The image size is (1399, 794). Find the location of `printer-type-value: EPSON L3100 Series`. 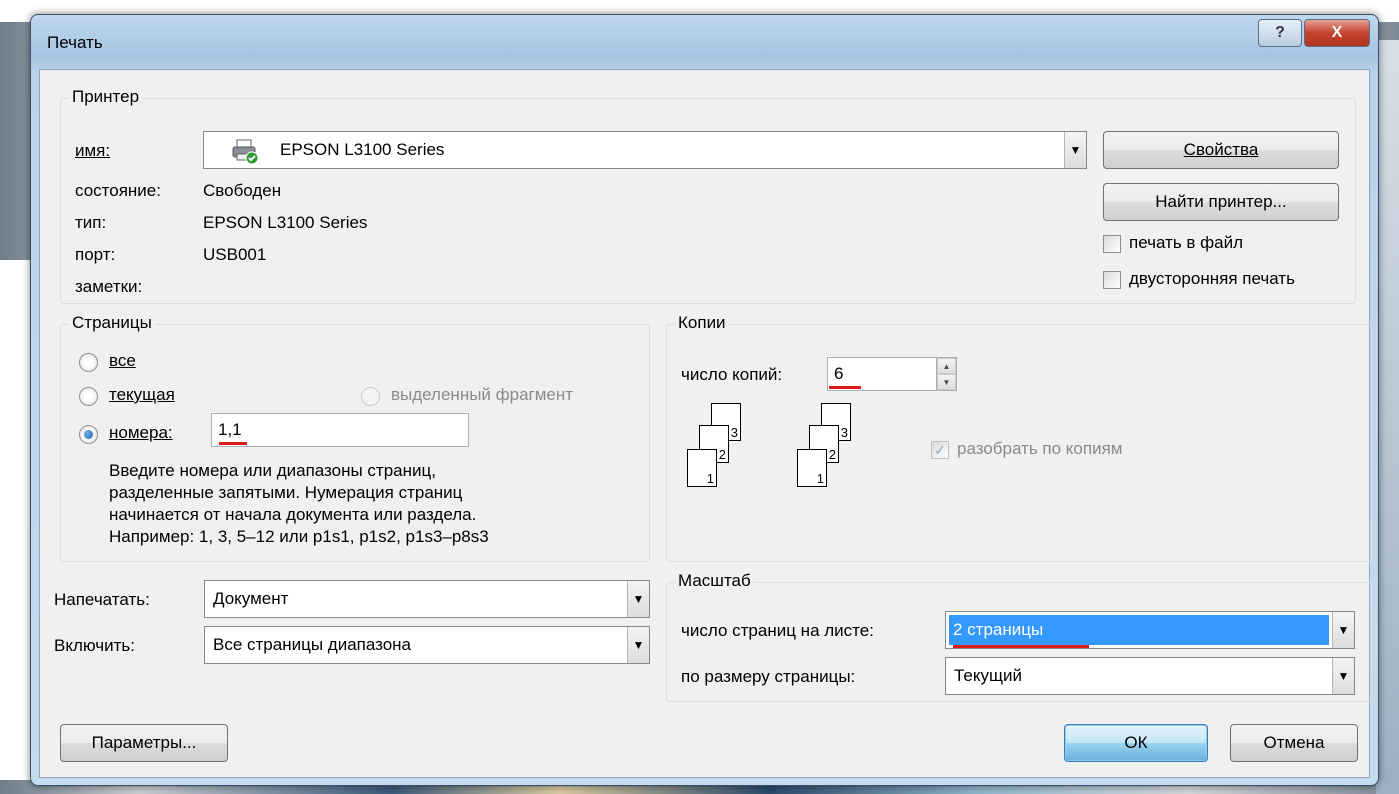

printer-type-value: EPSON L3100 Series is located at coordinates (285, 222).